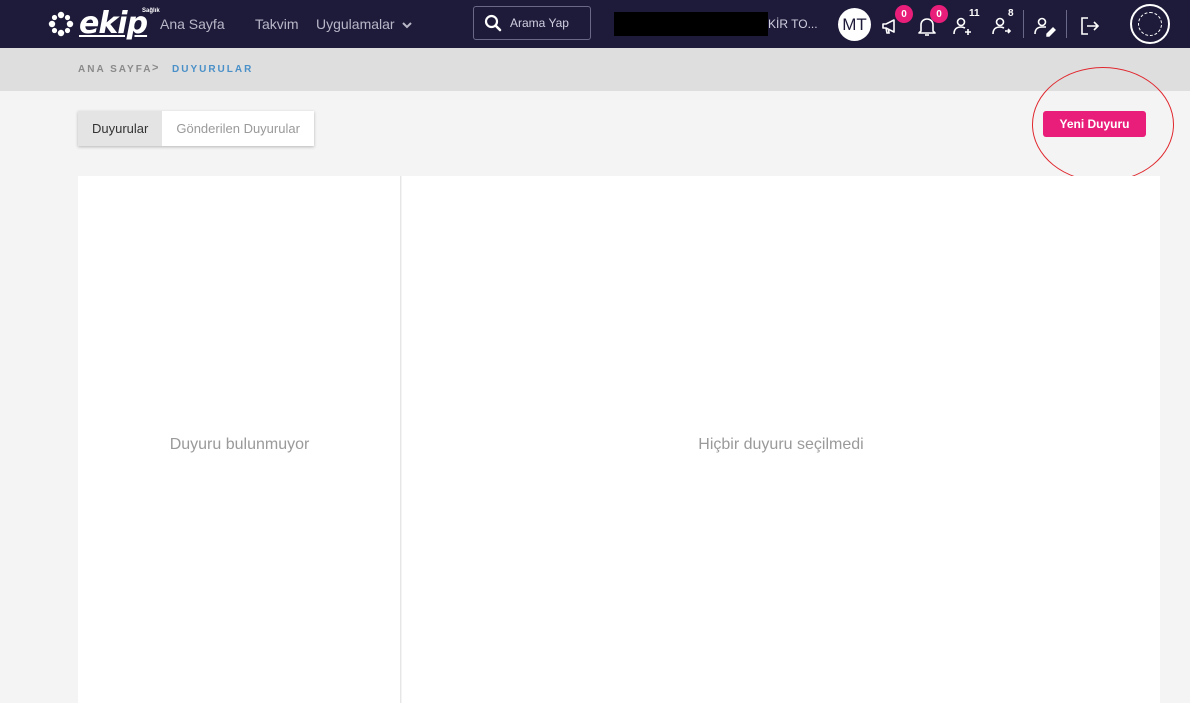 The image size is (1190, 703). Describe the element at coordinates (115, 69) in the screenshot. I see `breadcrumb-home: ANA SAYFA` at that location.